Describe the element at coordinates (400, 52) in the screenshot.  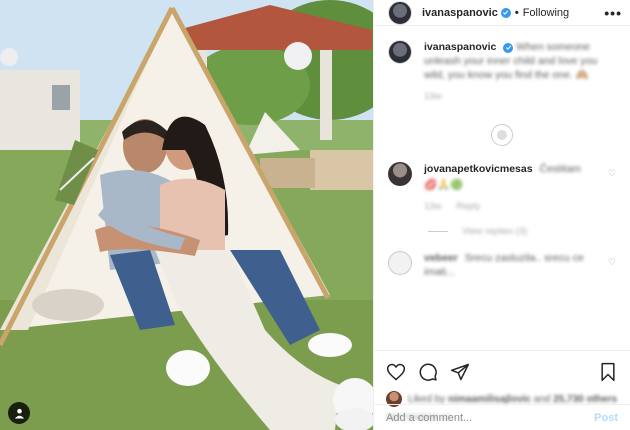
I see `caption-avatar` at that location.